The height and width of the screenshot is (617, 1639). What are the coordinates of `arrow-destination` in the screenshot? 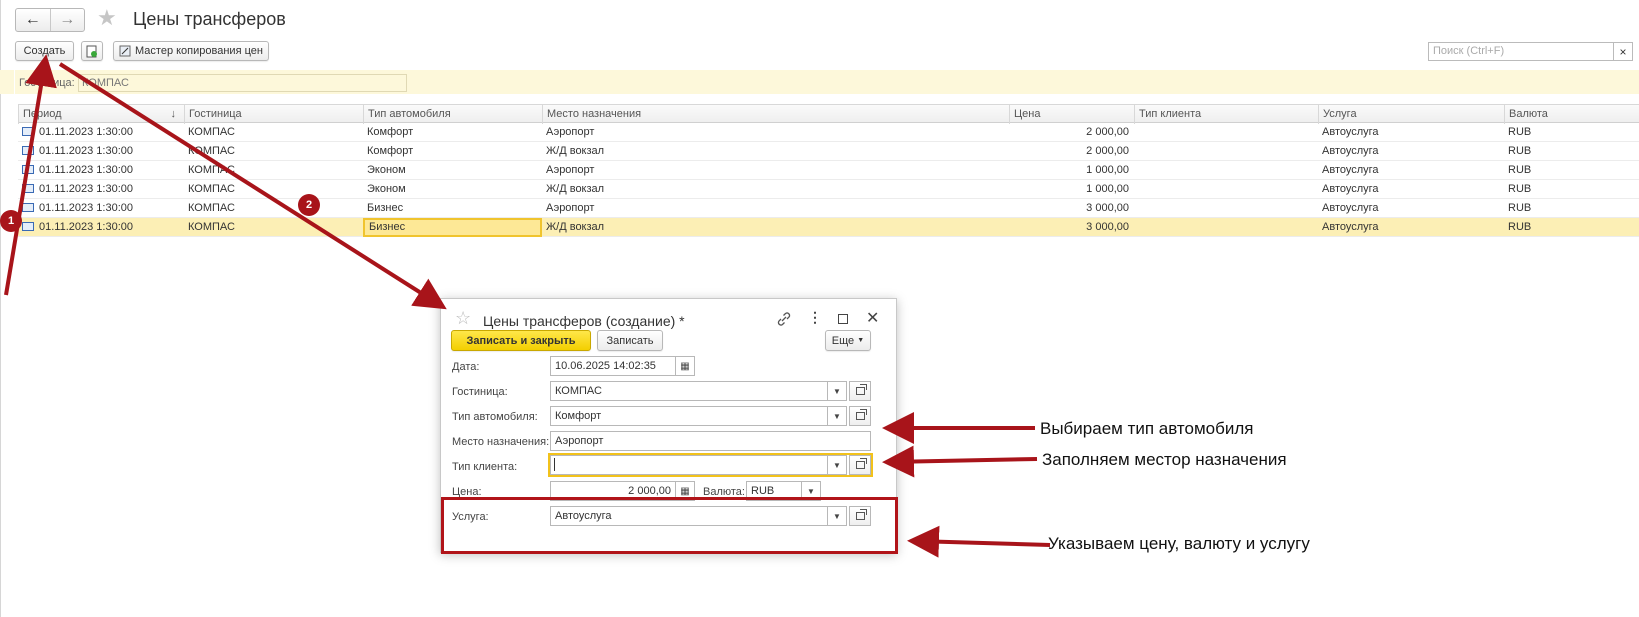 It's located at (960, 461).